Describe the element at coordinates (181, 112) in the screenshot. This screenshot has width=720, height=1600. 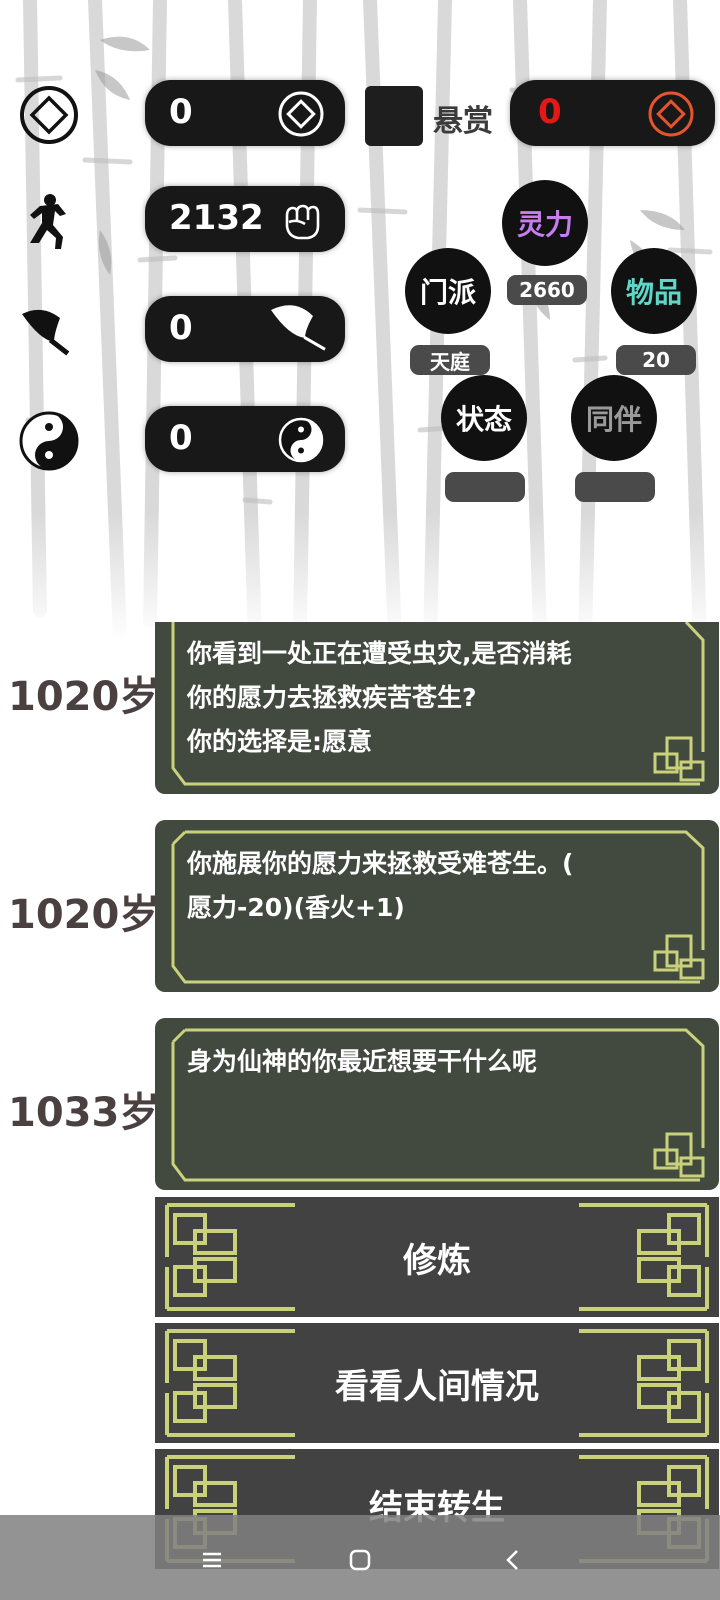
I see `currency-value: 0` at that location.